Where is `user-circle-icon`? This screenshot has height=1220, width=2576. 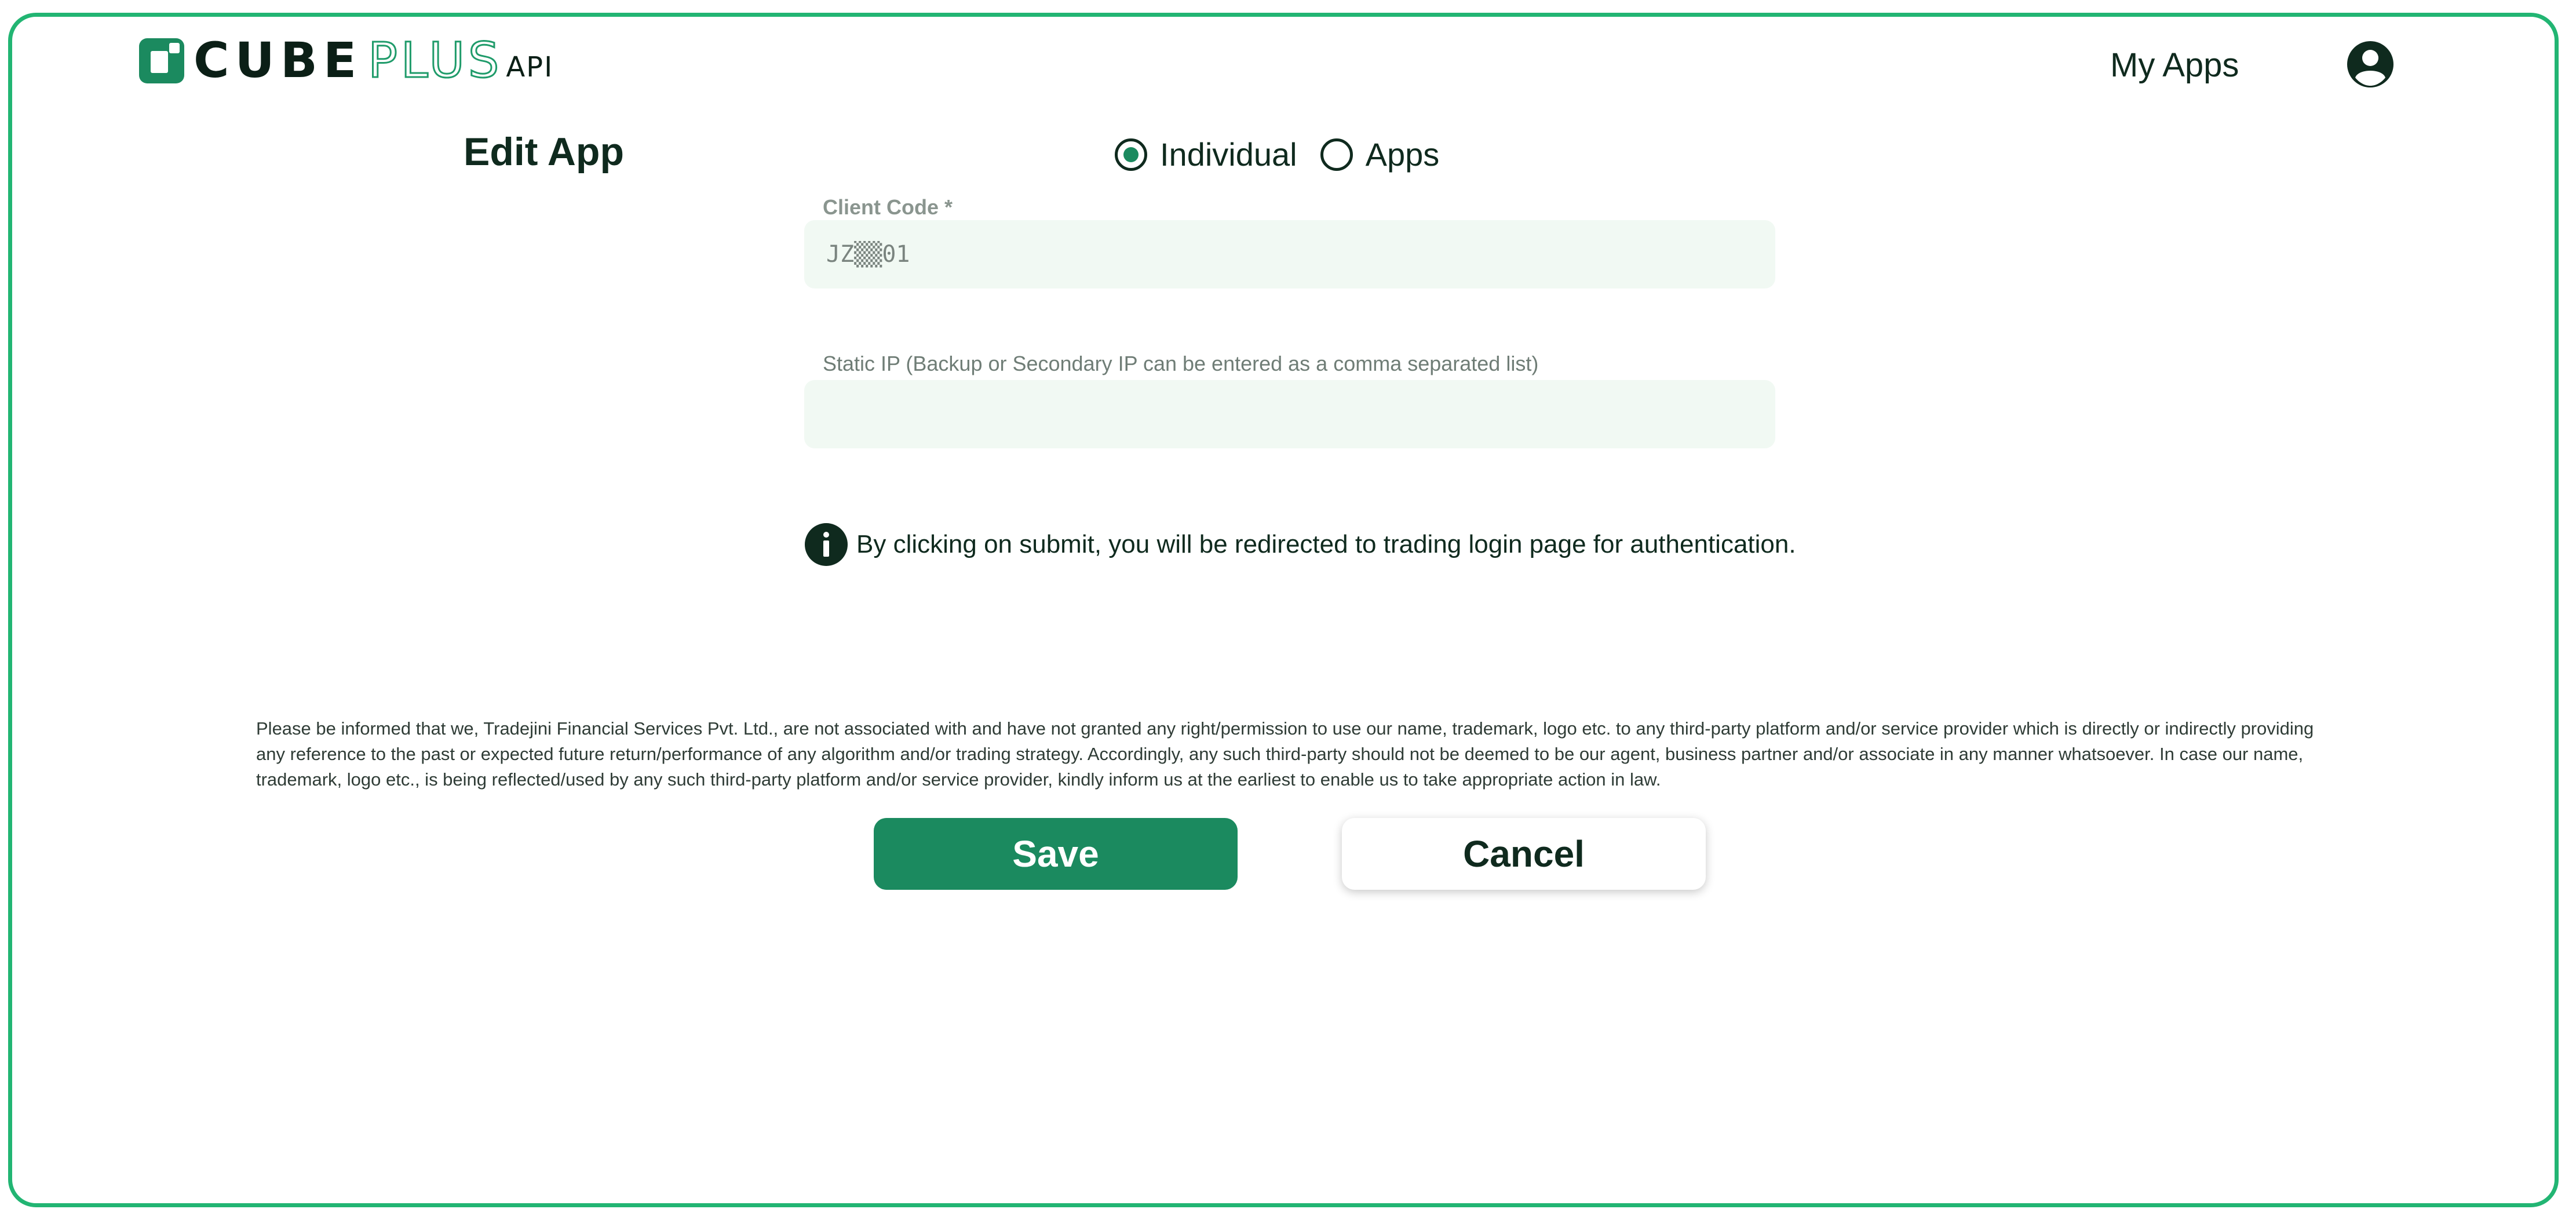 user-circle-icon is located at coordinates (2370, 64).